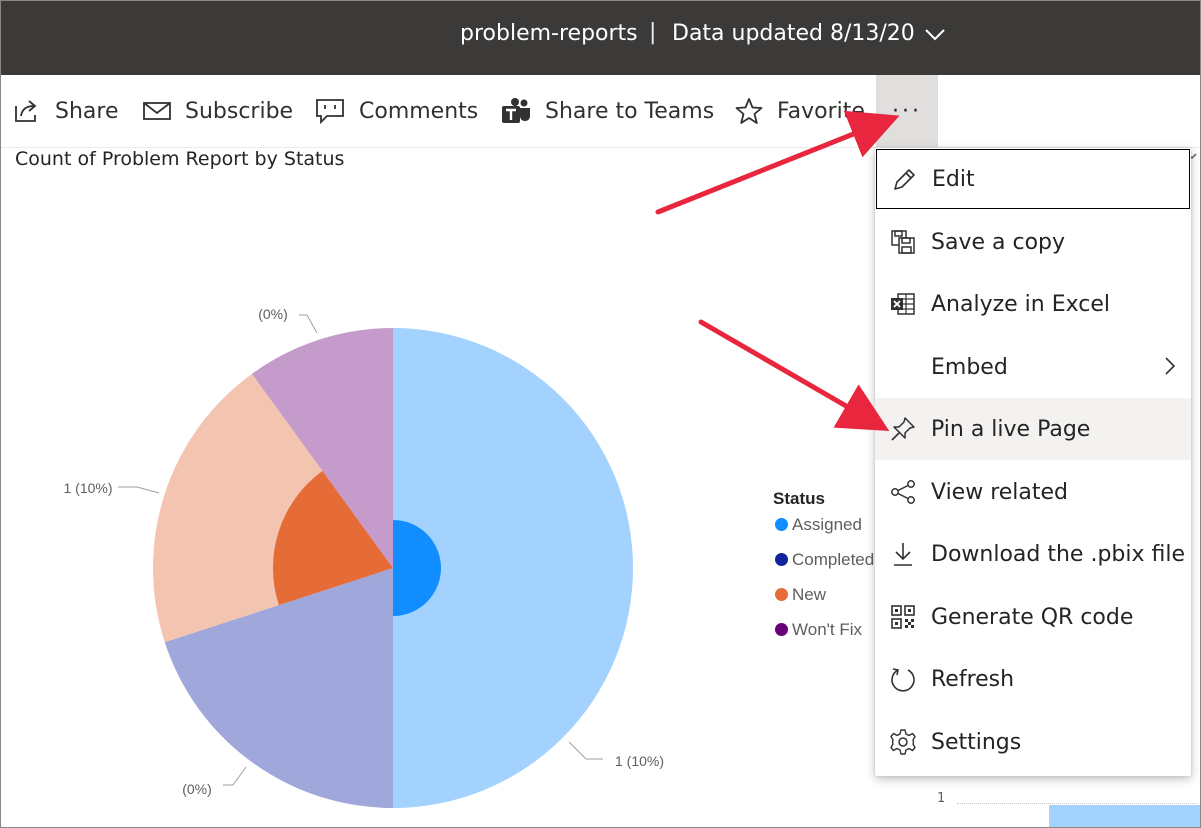  What do you see at coordinates (1033, 679) in the screenshot?
I see `menu-item-refresh: Refresh` at bounding box center [1033, 679].